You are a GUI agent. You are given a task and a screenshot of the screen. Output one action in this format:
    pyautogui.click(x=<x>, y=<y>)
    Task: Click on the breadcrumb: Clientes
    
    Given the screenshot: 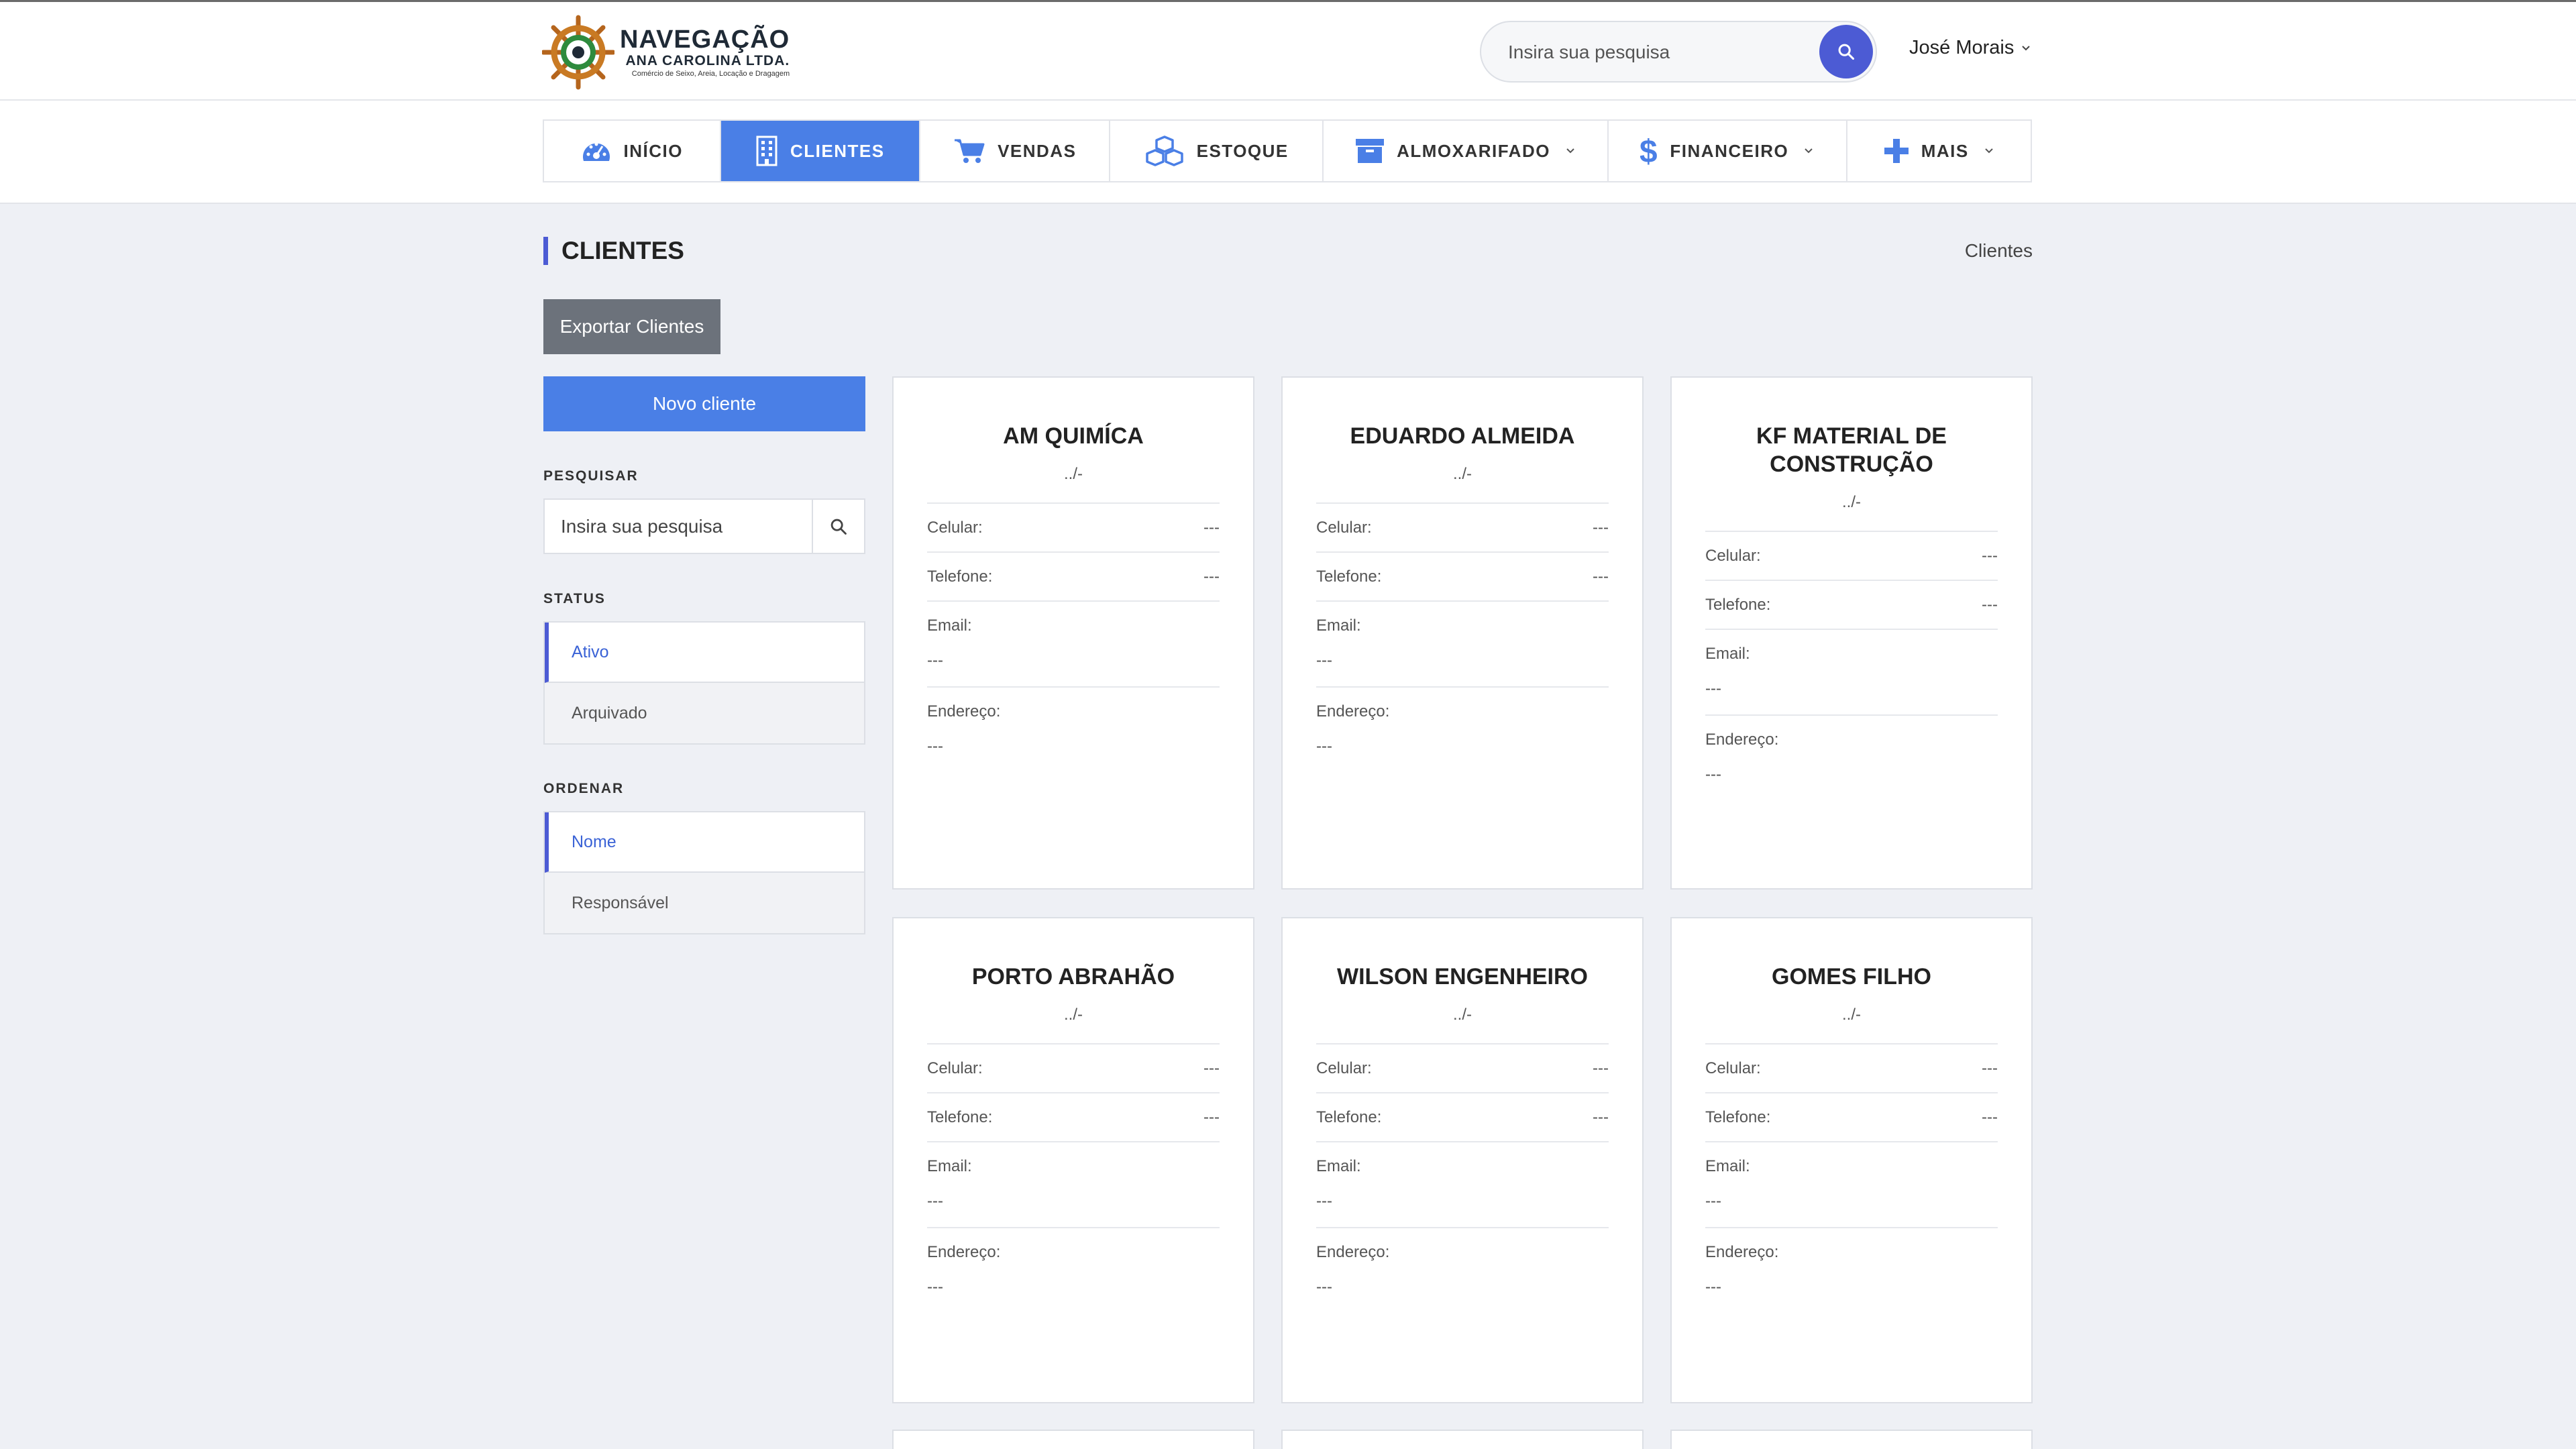 What is the action you would take?
    pyautogui.click(x=1999, y=251)
    